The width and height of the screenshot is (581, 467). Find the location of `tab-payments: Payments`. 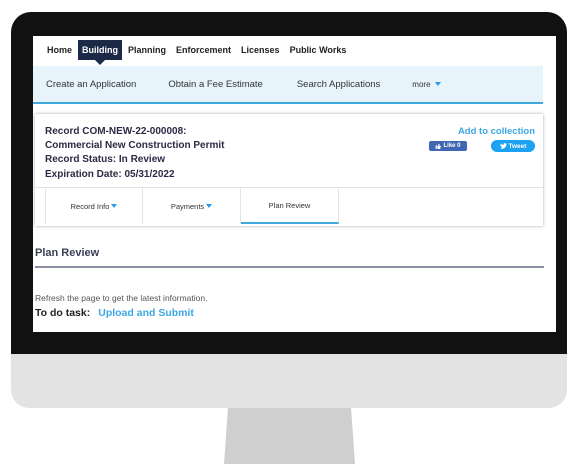

tab-payments: Payments is located at coordinates (192, 206).